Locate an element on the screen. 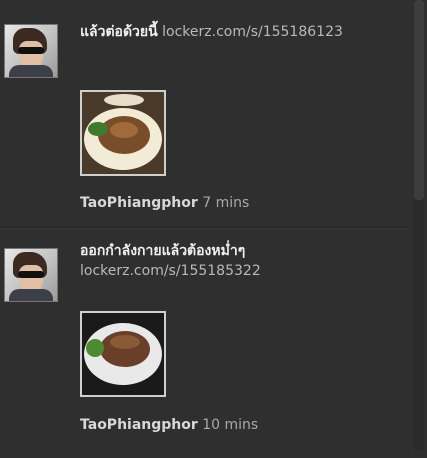  timestamp: 7 mins is located at coordinates (225, 203).